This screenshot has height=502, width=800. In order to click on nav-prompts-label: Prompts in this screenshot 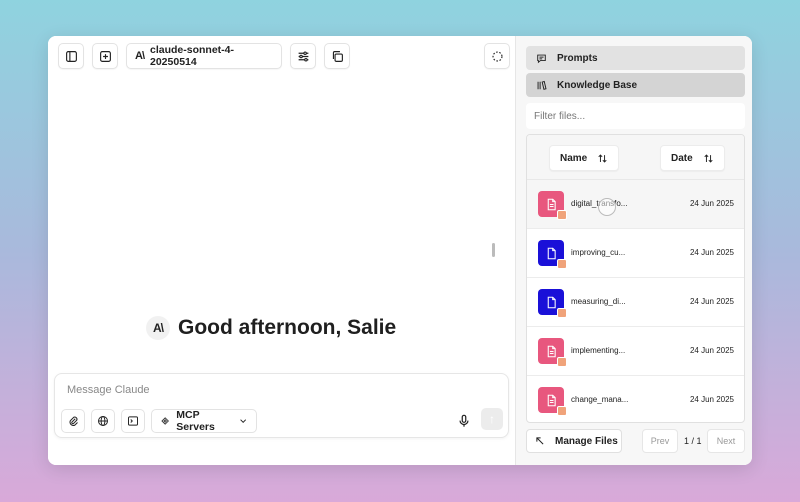, I will do `click(577, 58)`.